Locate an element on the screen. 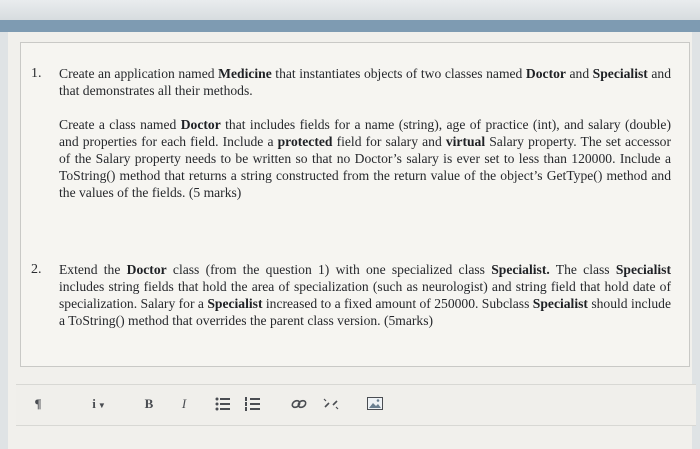  chevron-down-icon: ▼ is located at coordinates (101, 405).